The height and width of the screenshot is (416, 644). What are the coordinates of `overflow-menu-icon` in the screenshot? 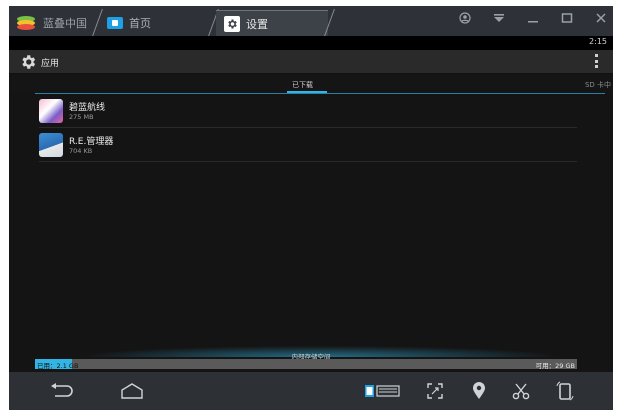 It's located at (597, 61).